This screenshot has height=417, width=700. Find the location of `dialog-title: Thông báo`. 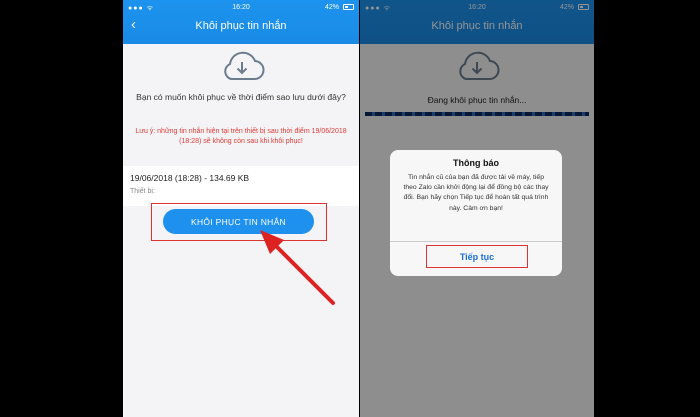

dialog-title: Thông báo is located at coordinates (476, 163).